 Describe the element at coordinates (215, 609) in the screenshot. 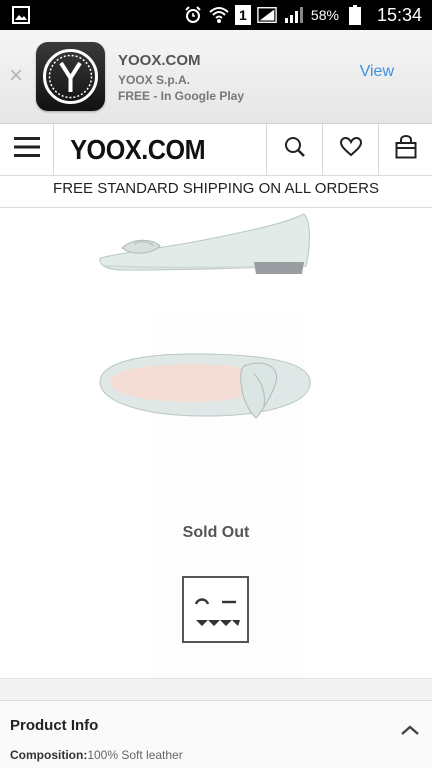

I see `size-unavailable-badge` at that location.